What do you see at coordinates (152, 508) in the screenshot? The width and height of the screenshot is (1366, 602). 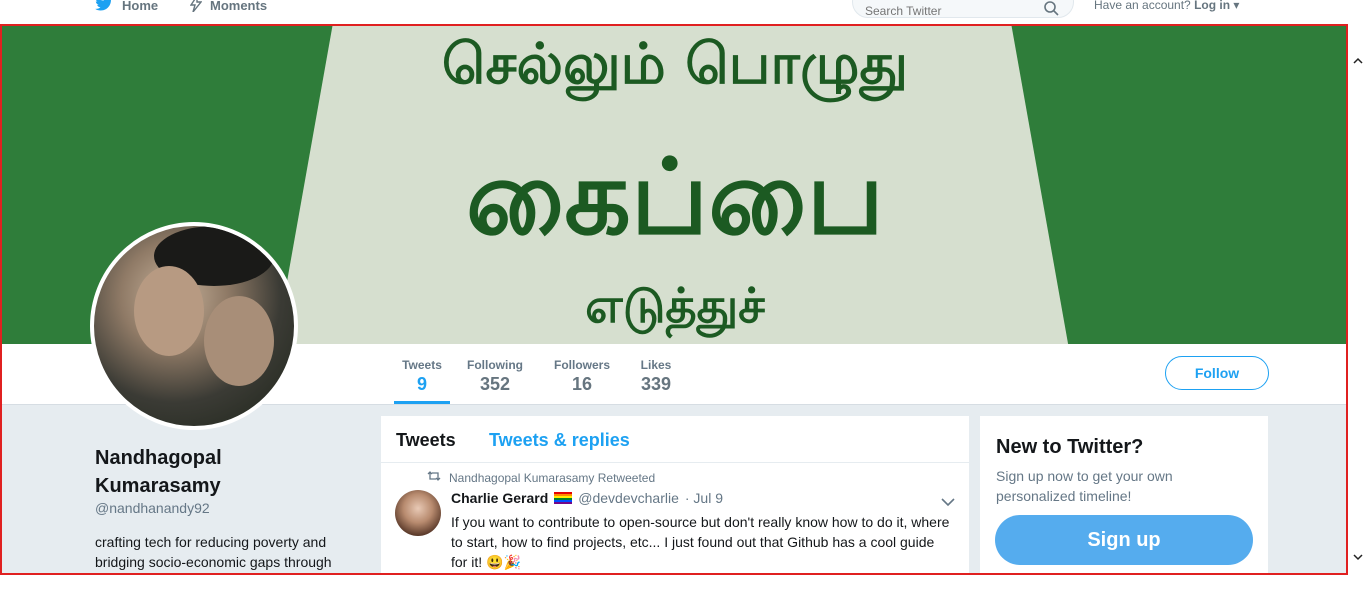 I see `profile-handle: @nandhanandy92` at bounding box center [152, 508].